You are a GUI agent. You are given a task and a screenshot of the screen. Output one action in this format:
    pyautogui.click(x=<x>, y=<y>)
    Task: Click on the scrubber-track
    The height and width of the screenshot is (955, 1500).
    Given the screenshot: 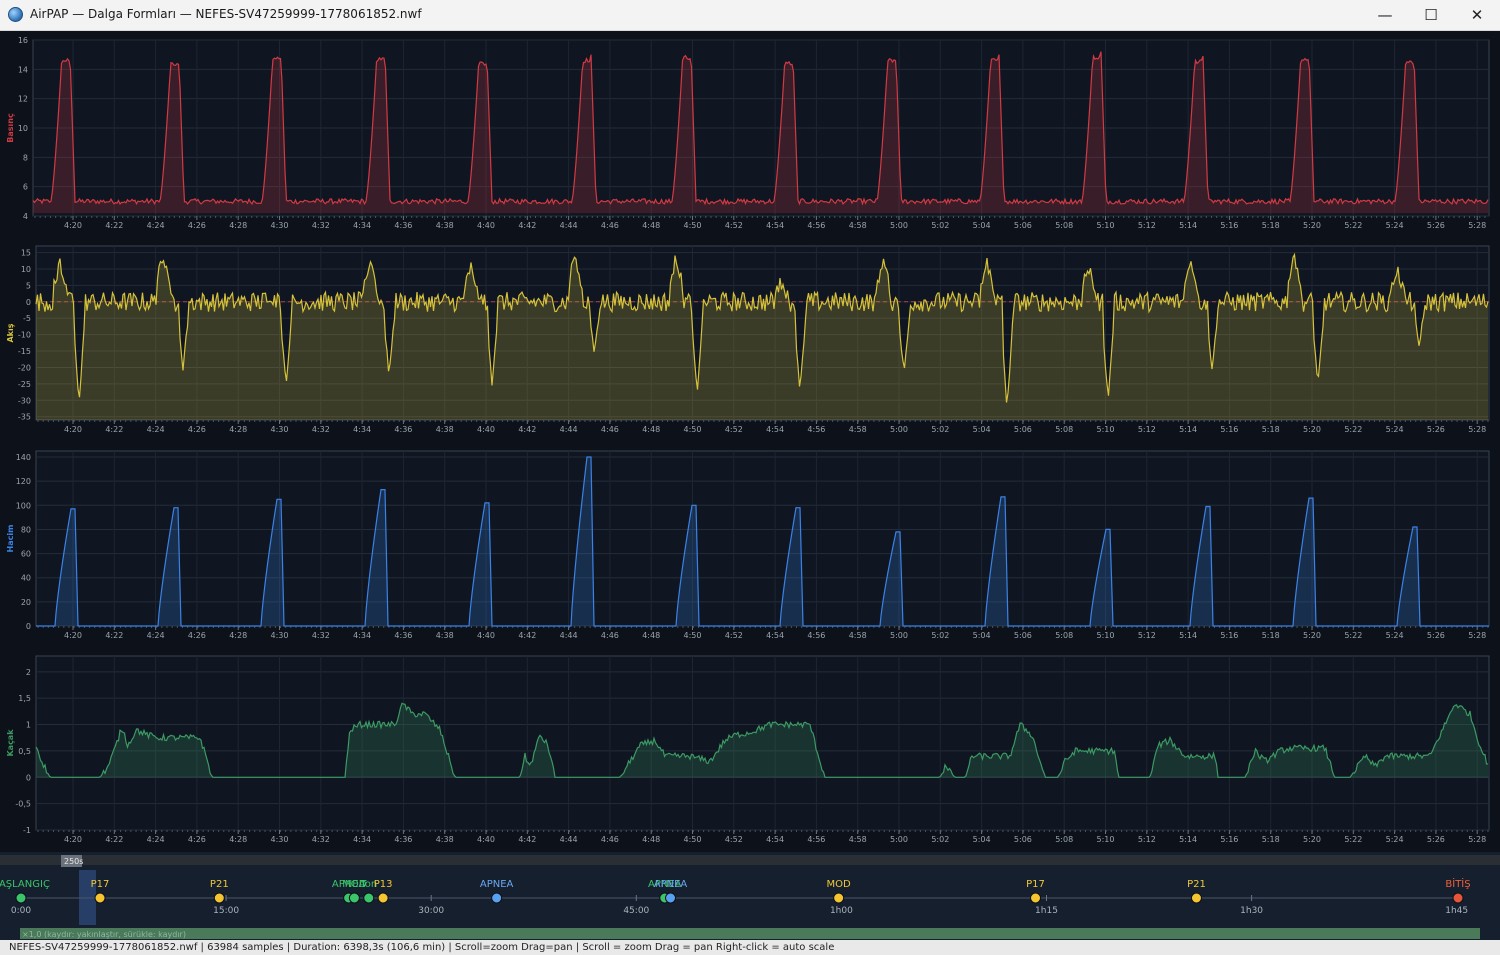 What is the action you would take?
    pyautogui.click(x=750, y=860)
    